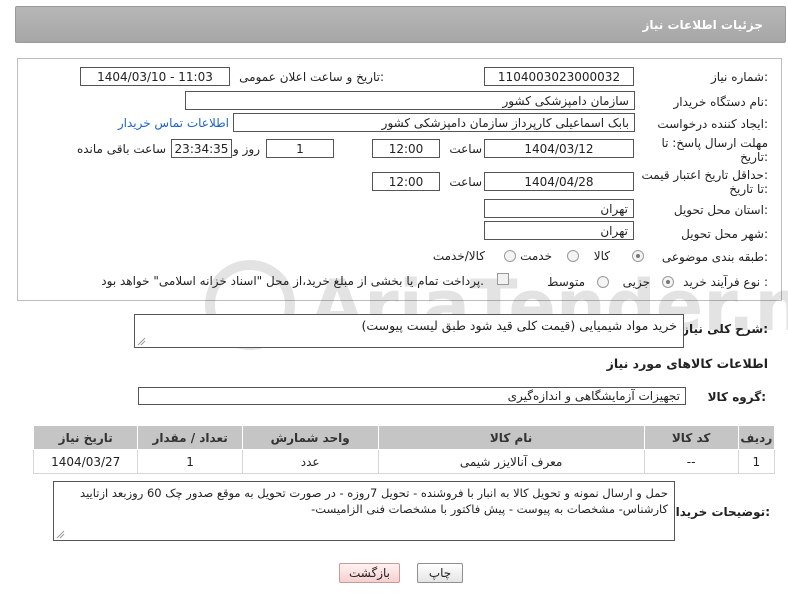 Image resolution: width=788 pixels, height=598 pixels. Describe the element at coordinates (754, 157) in the screenshot. I see `reply-deadline-label-date: تاریخ:` at that location.